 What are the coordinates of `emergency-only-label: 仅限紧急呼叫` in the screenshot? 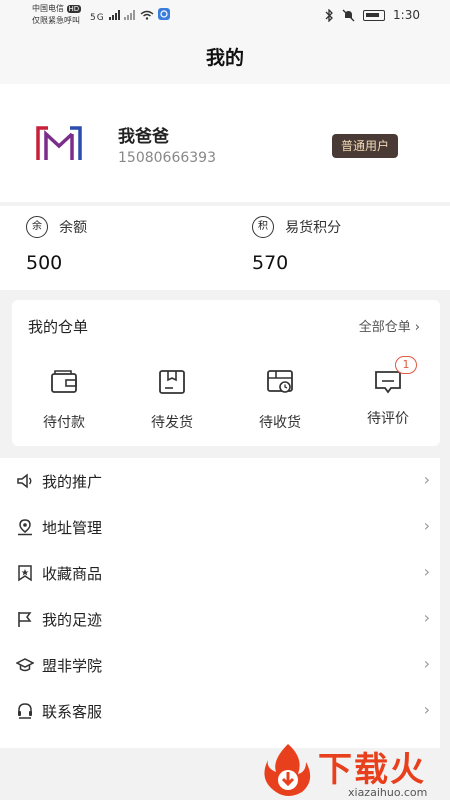 It's located at (56, 20).